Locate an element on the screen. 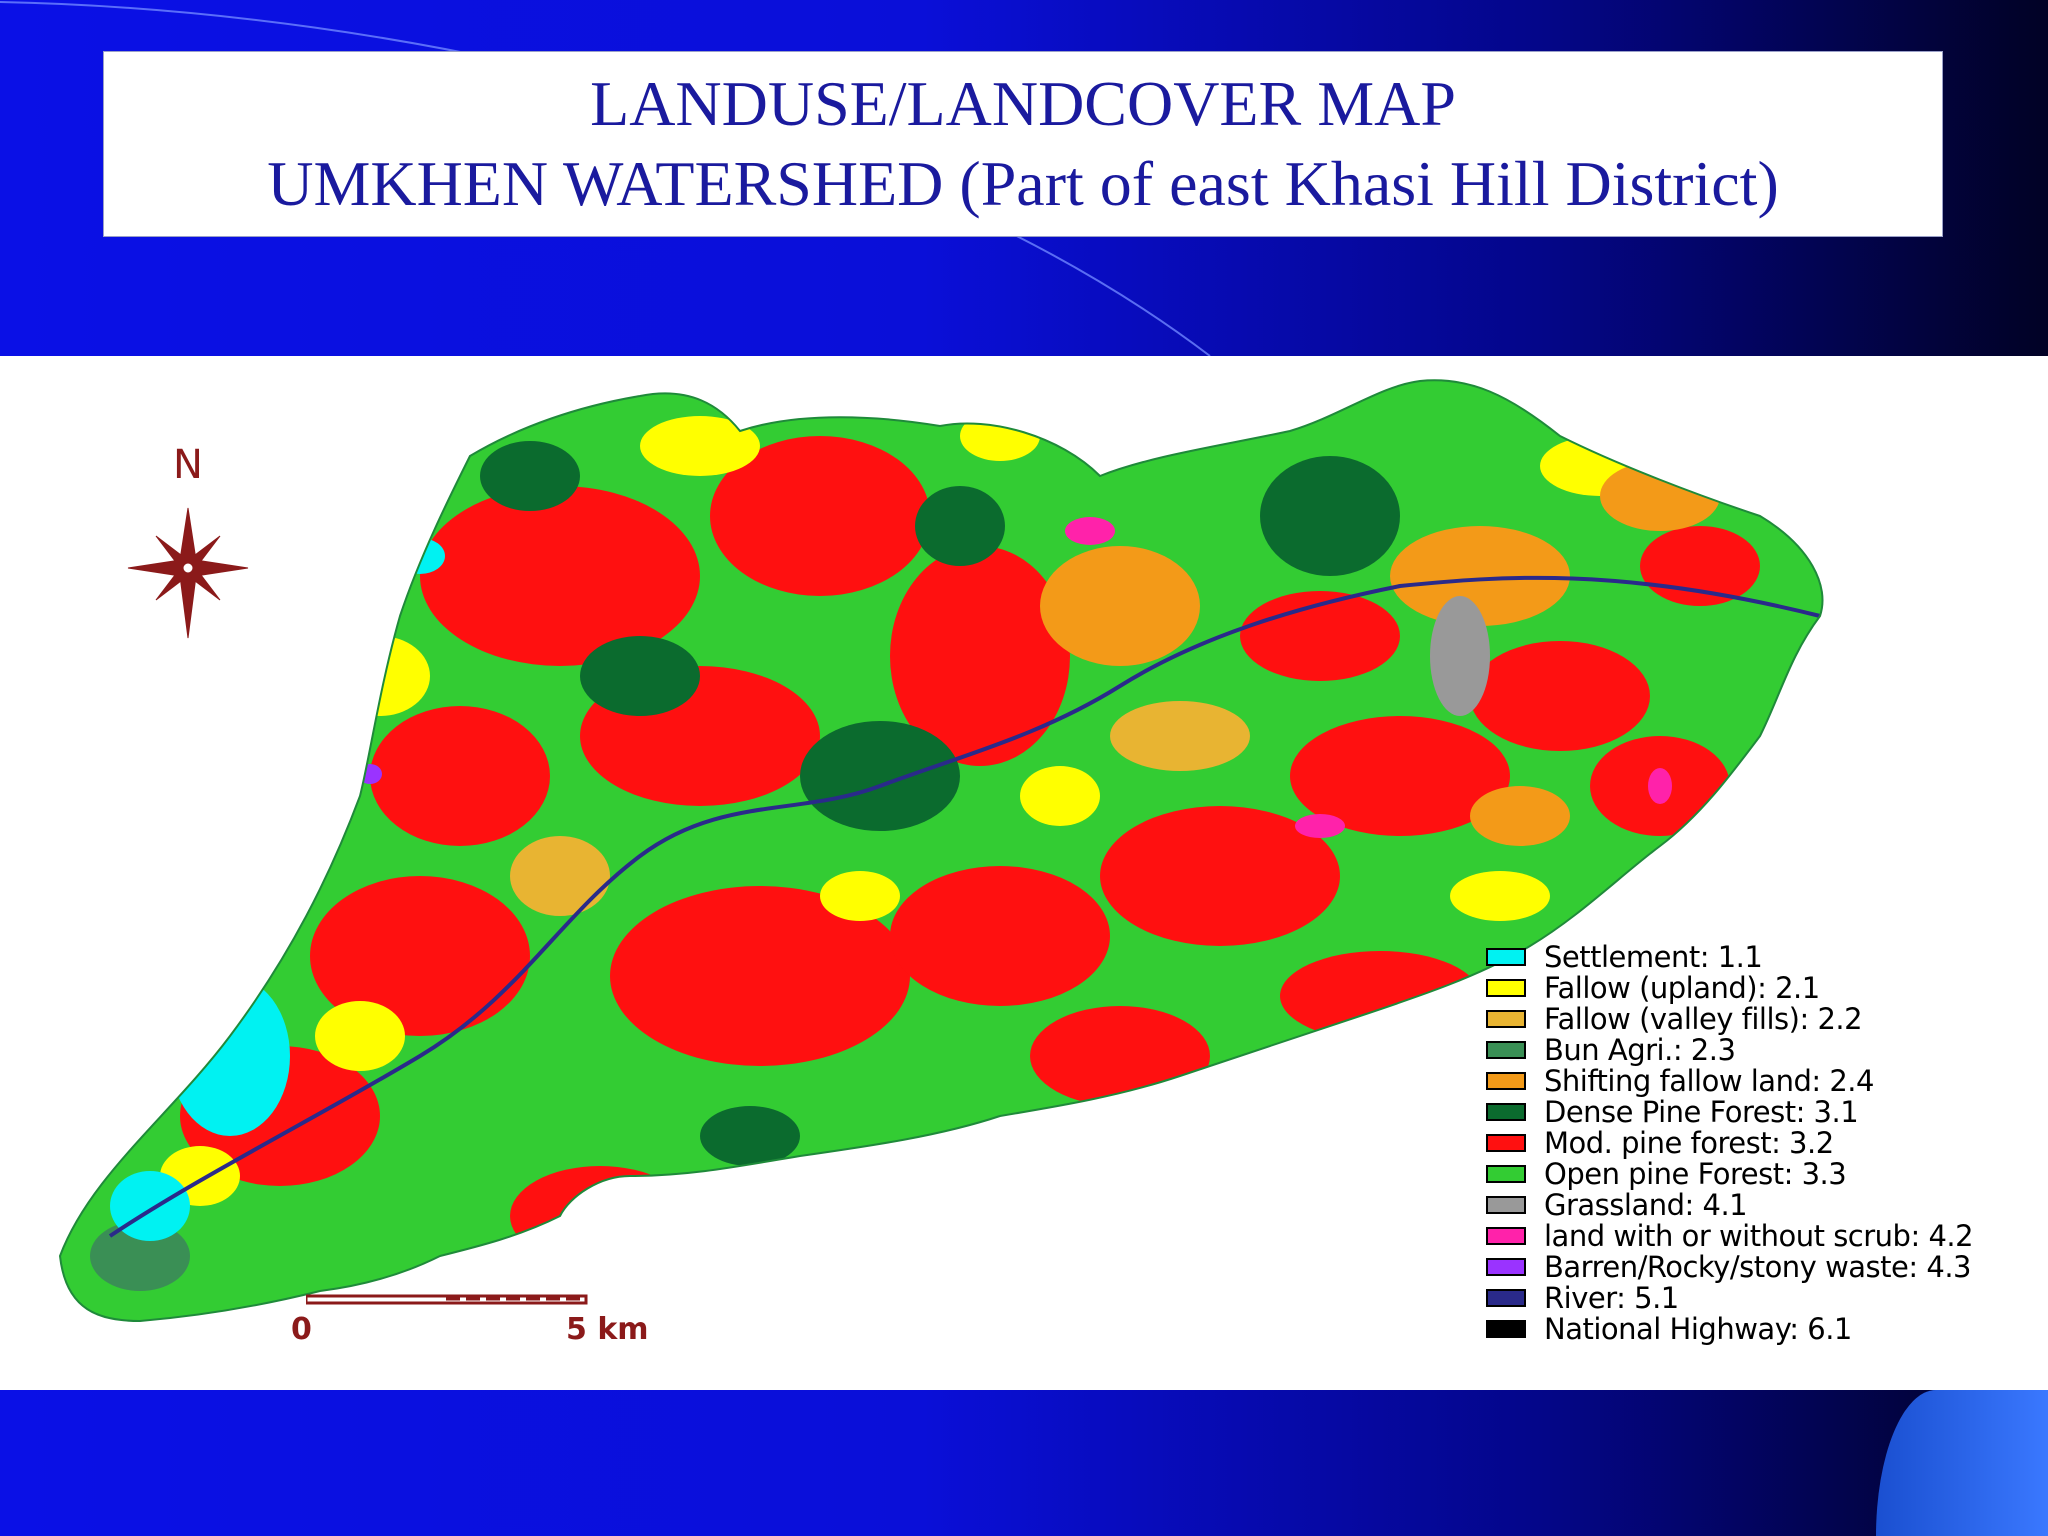 The width and height of the screenshot is (2048, 1536). legend-label: Settlement: 1.1 is located at coordinates (1653, 956).